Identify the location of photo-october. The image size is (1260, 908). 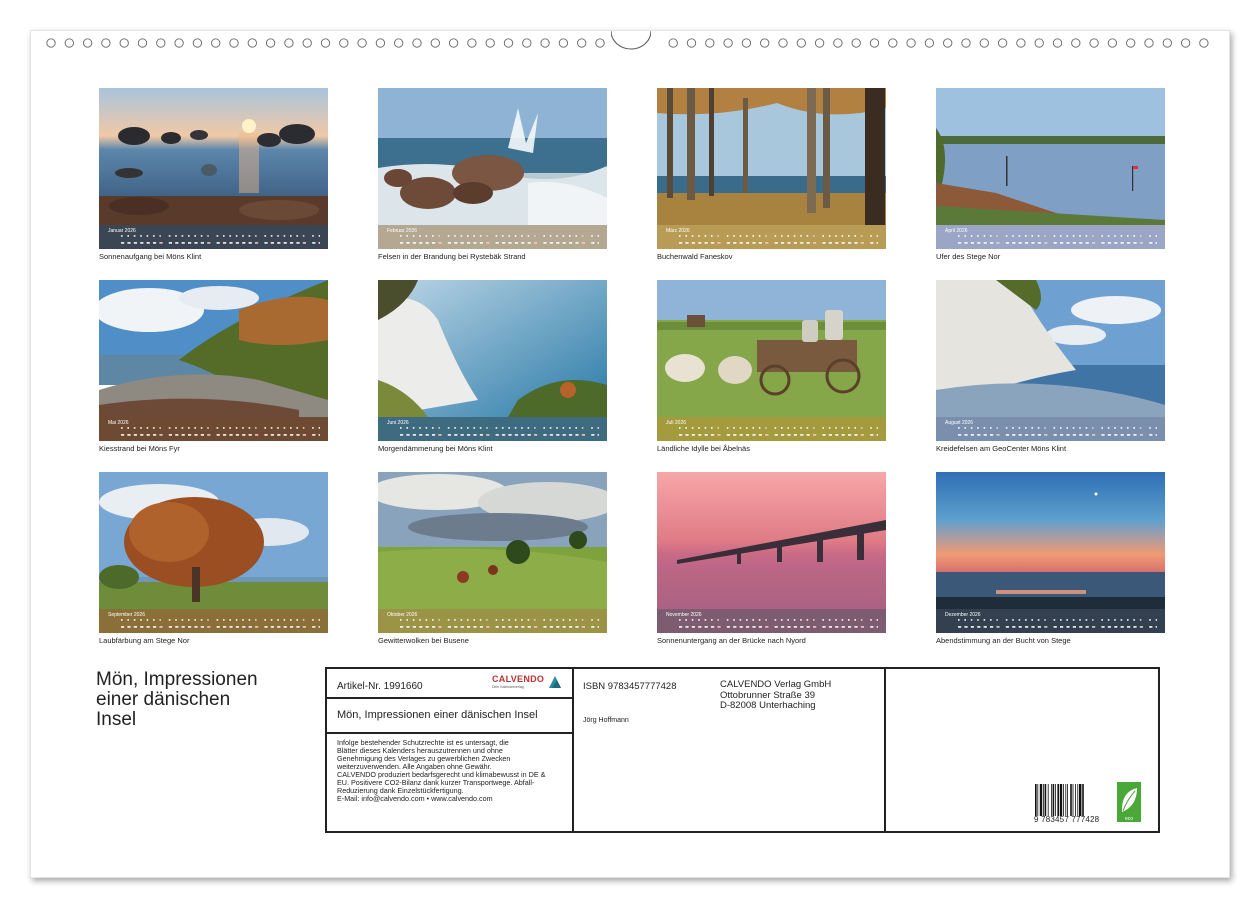
(492, 540).